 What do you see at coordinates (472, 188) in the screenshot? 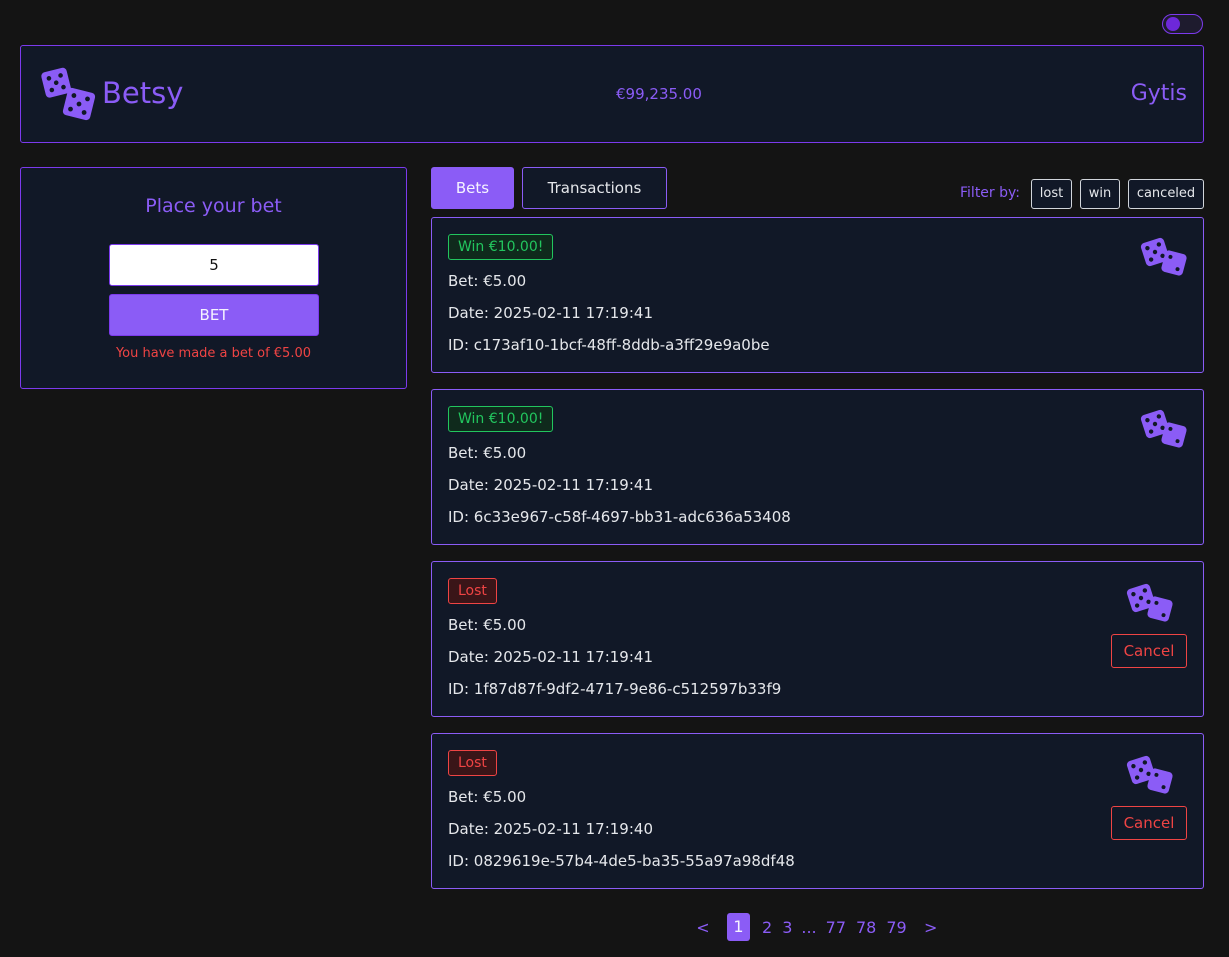
I see `tab-bets: Bets` at bounding box center [472, 188].